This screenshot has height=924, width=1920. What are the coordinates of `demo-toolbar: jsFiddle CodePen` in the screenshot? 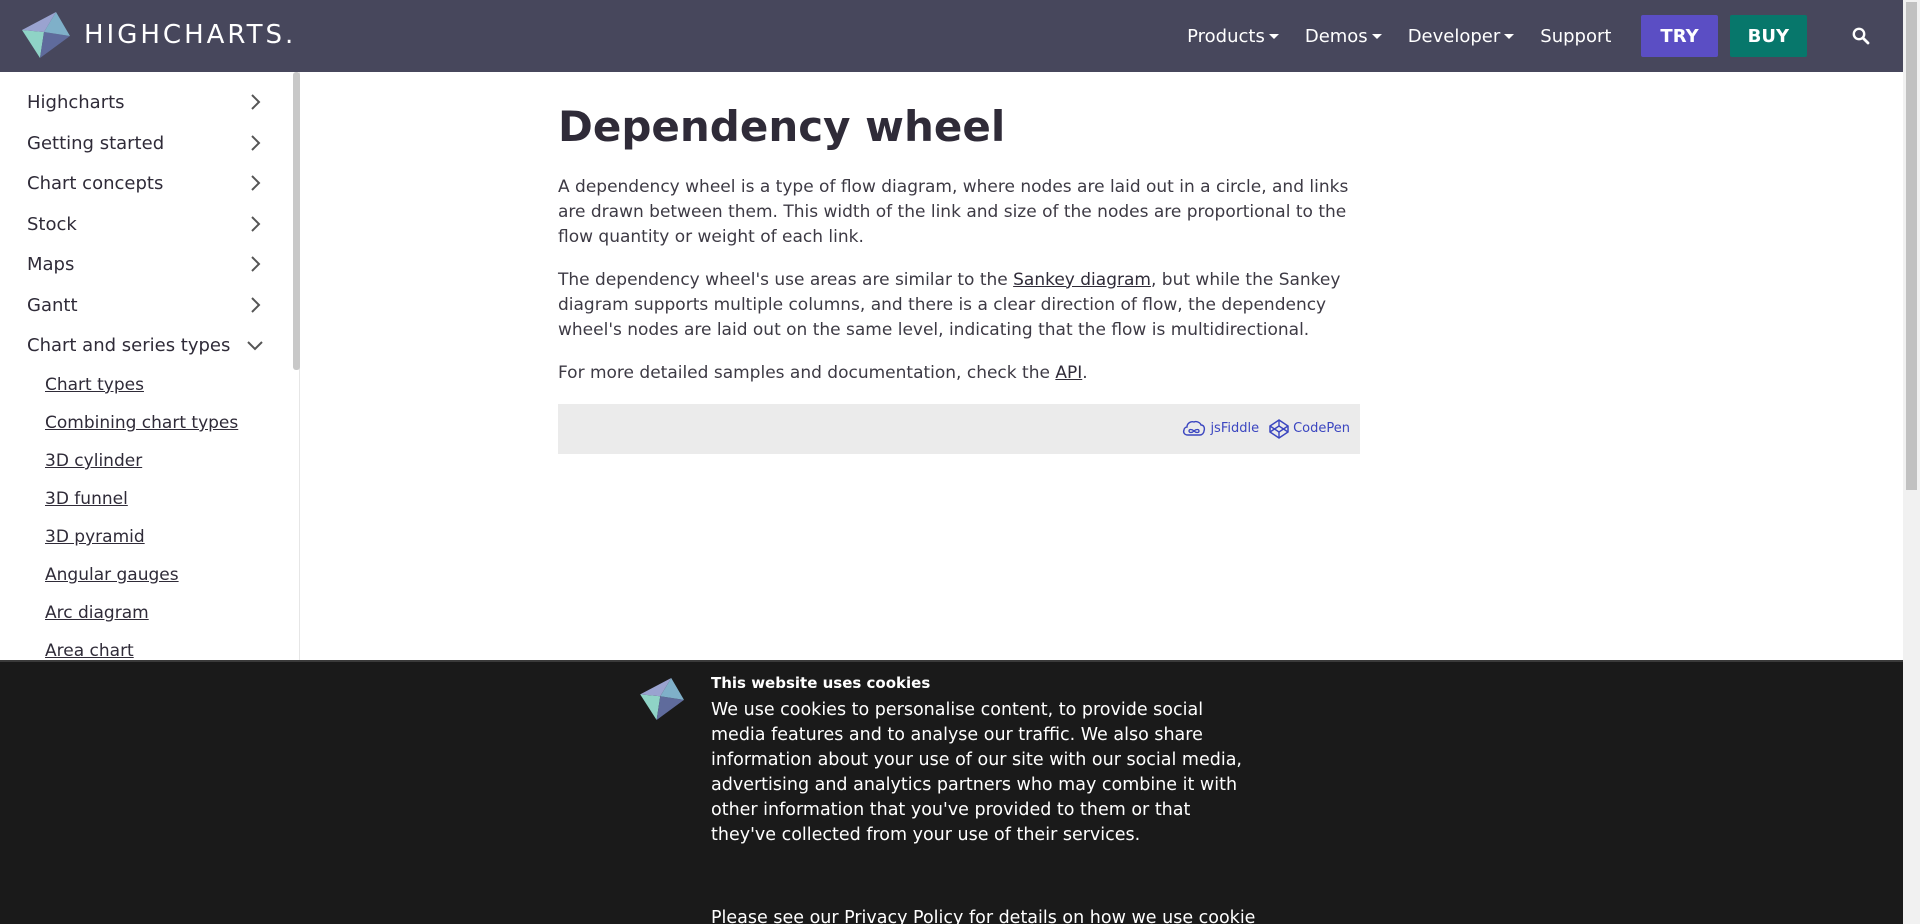 It's located at (959, 428).